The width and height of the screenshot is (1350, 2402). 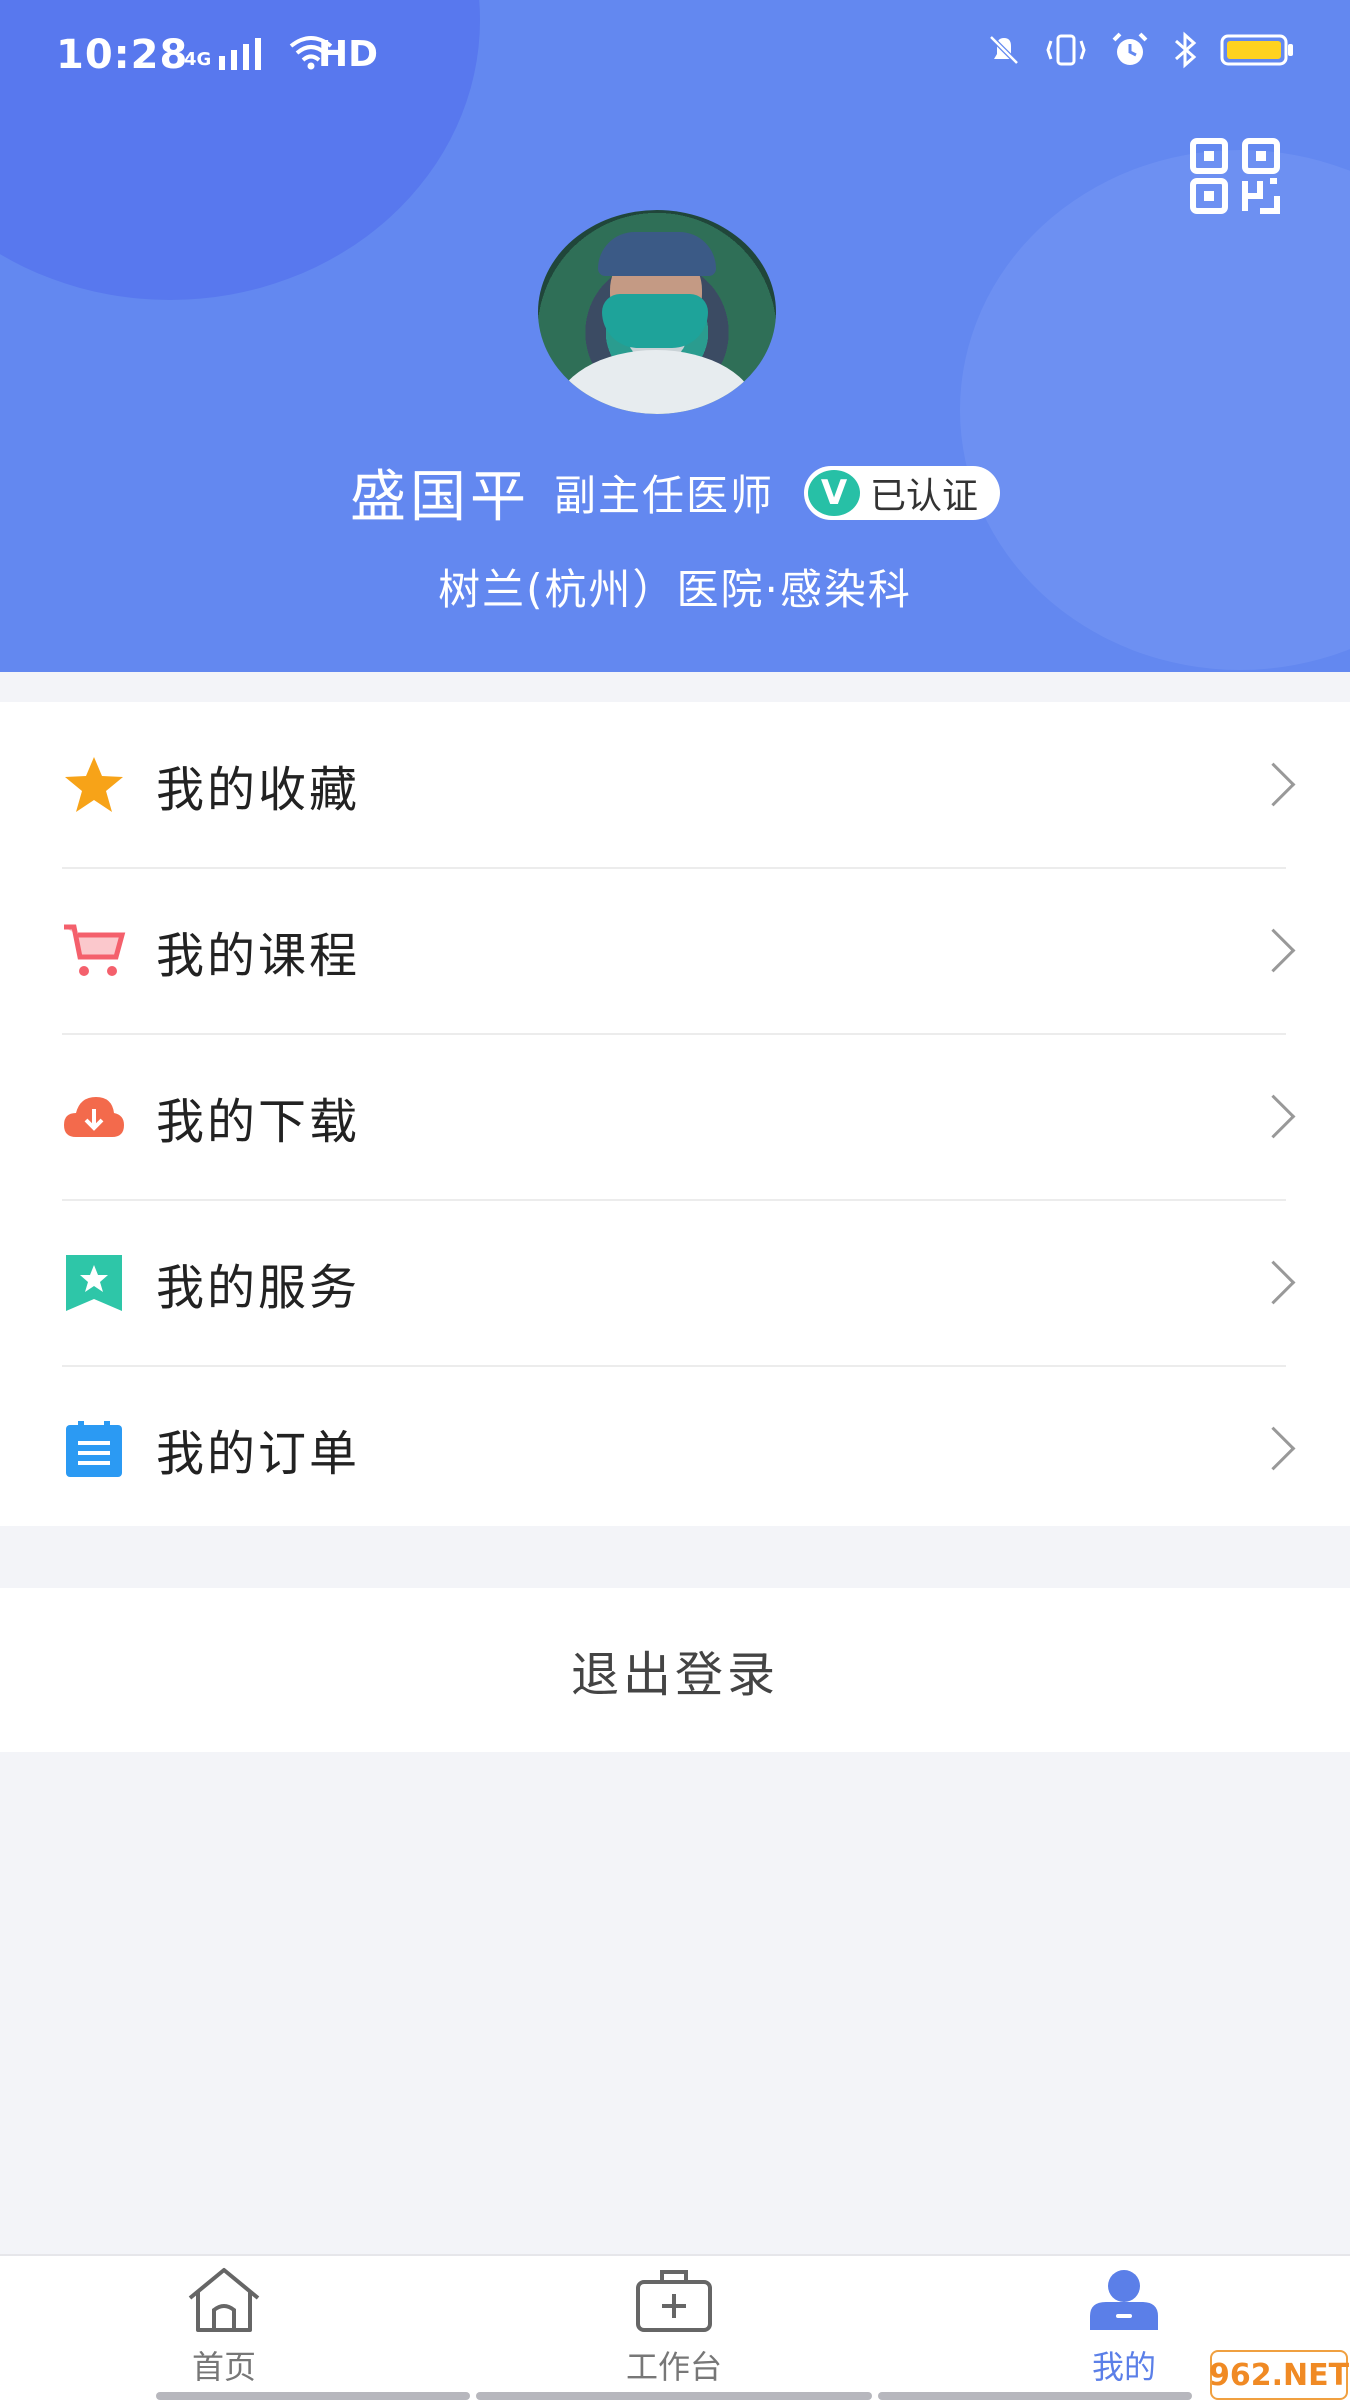 What do you see at coordinates (94, 1117) in the screenshot?
I see `cloud-download-icon` at bounding box center [94, 1117].